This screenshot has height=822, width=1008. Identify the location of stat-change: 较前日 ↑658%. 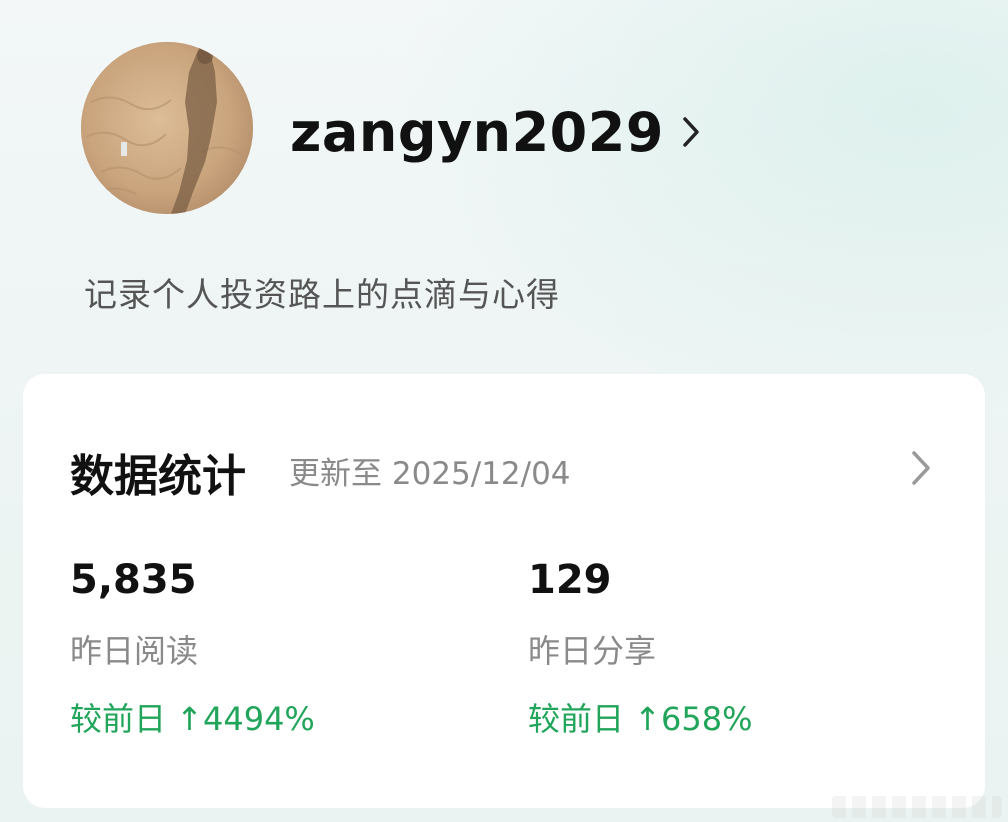
(640, 719).